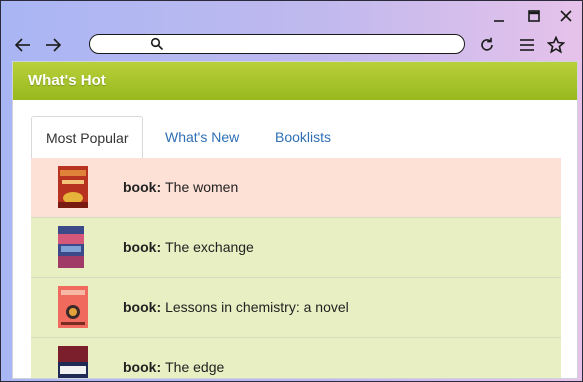 This screenshot has height=382, width=583. Describe the element at coordinates (23, 45) in the screenshot. I see `back-arrow-icon` at that location.